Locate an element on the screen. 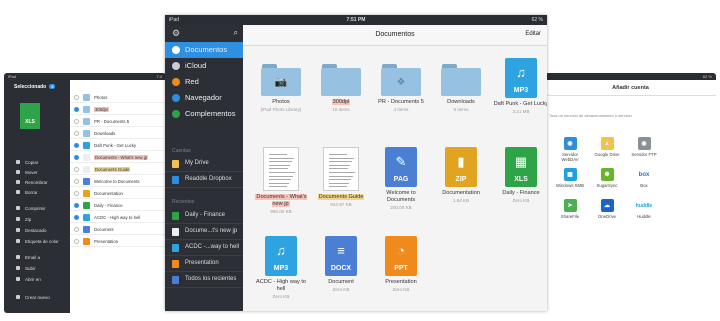 This screenshot has height=321, width=720. action-comprimir: Comprimir is located at coordinates (31, 208).